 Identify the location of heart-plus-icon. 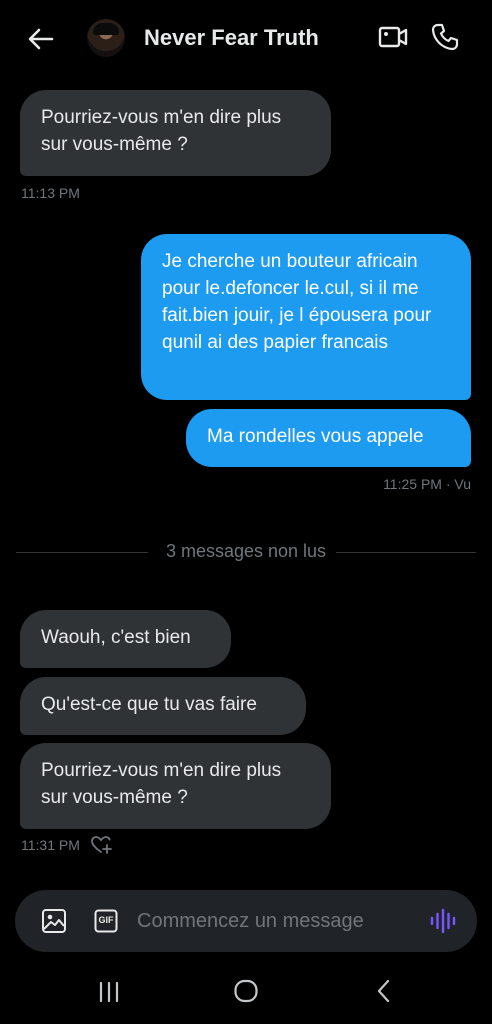
(101, 845).